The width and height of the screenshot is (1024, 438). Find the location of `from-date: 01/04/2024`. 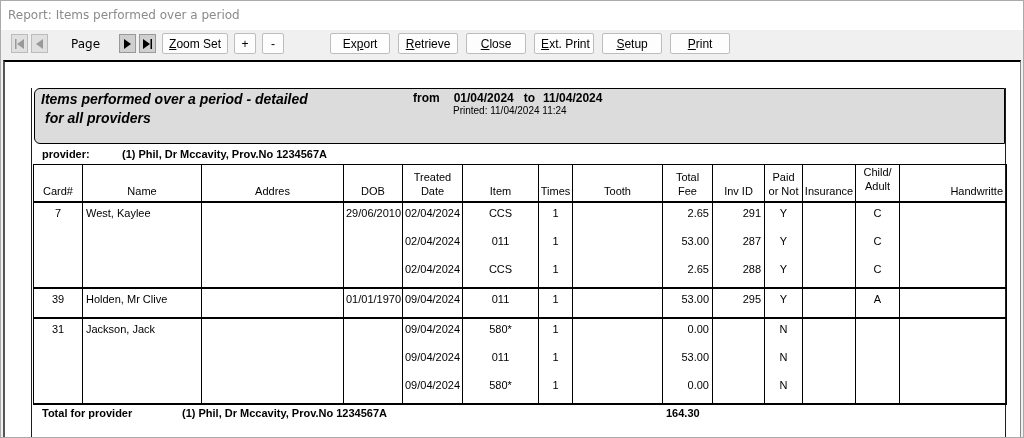

from-date: 01/04/2024 is located at coordinates (483, 98).